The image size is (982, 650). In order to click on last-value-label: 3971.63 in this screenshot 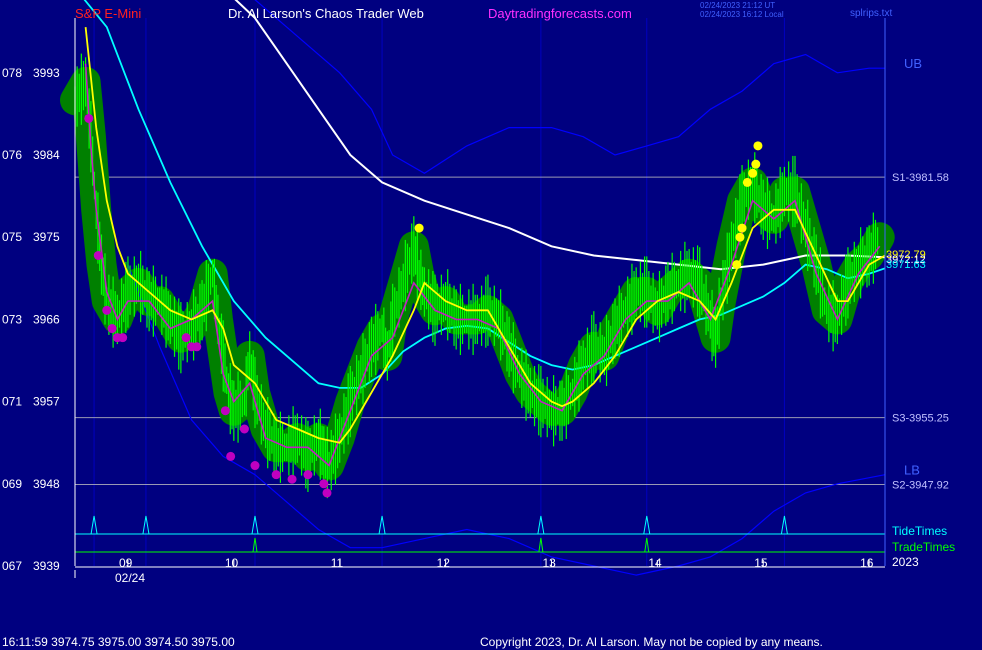, I will do `click(906, 265)`.